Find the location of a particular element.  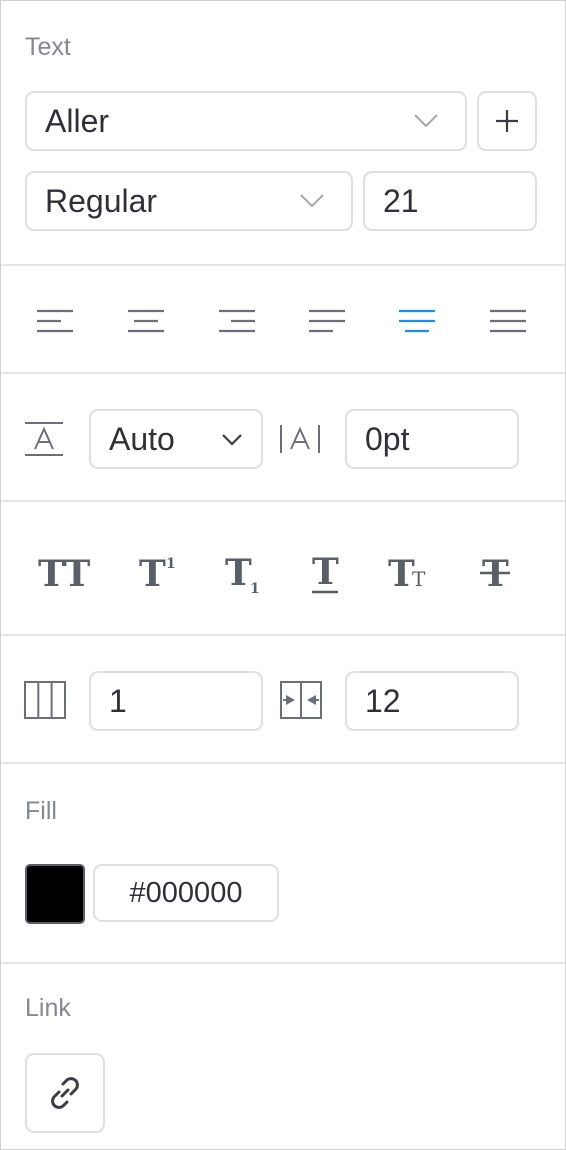

small-caps-button: T T is located at coordinates (411, 572).